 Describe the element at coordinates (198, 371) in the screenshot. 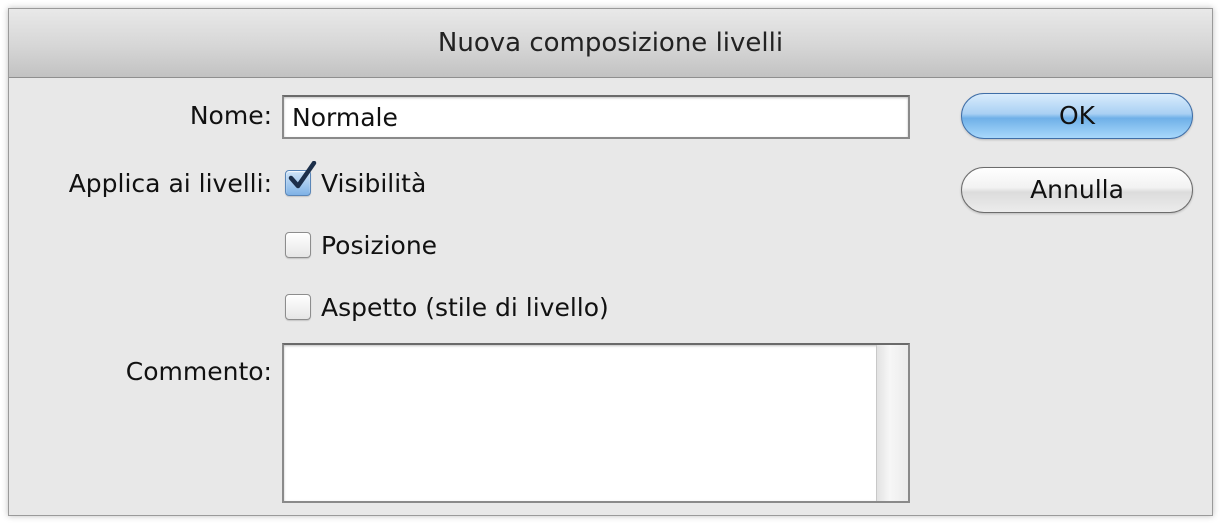

I see `comment-label: Commento:` at that location.